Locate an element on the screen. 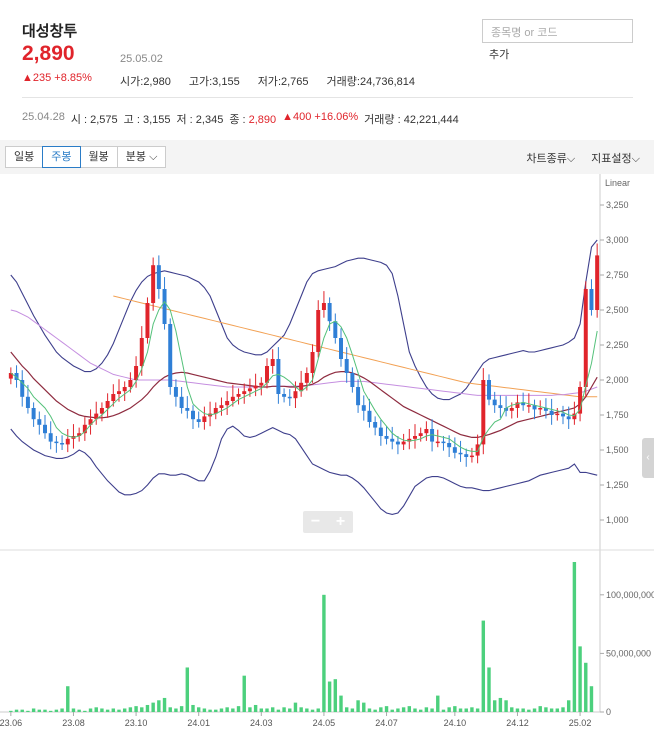 This screenshot has height=746, width=654. chart-options: 차트종류⌵ 지표설정⌵ is located at coordinates (583, 158).